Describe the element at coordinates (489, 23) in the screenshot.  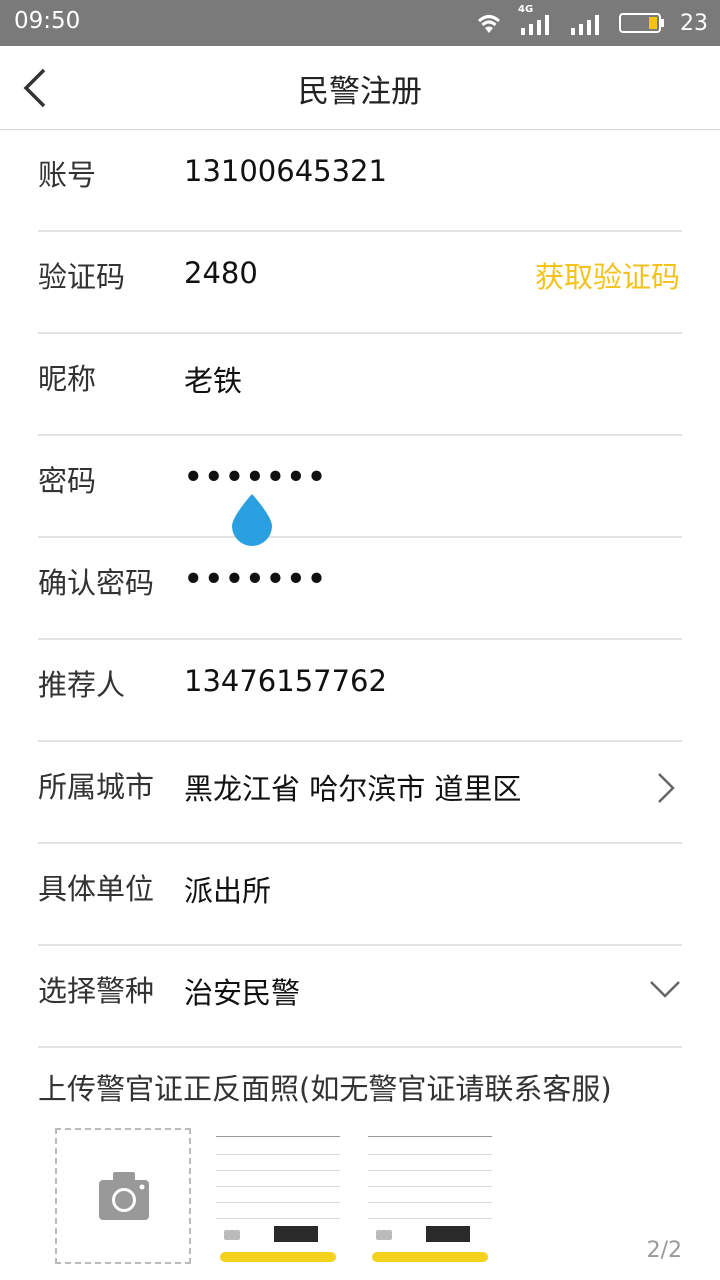
I see `wifi-icon` at that location.